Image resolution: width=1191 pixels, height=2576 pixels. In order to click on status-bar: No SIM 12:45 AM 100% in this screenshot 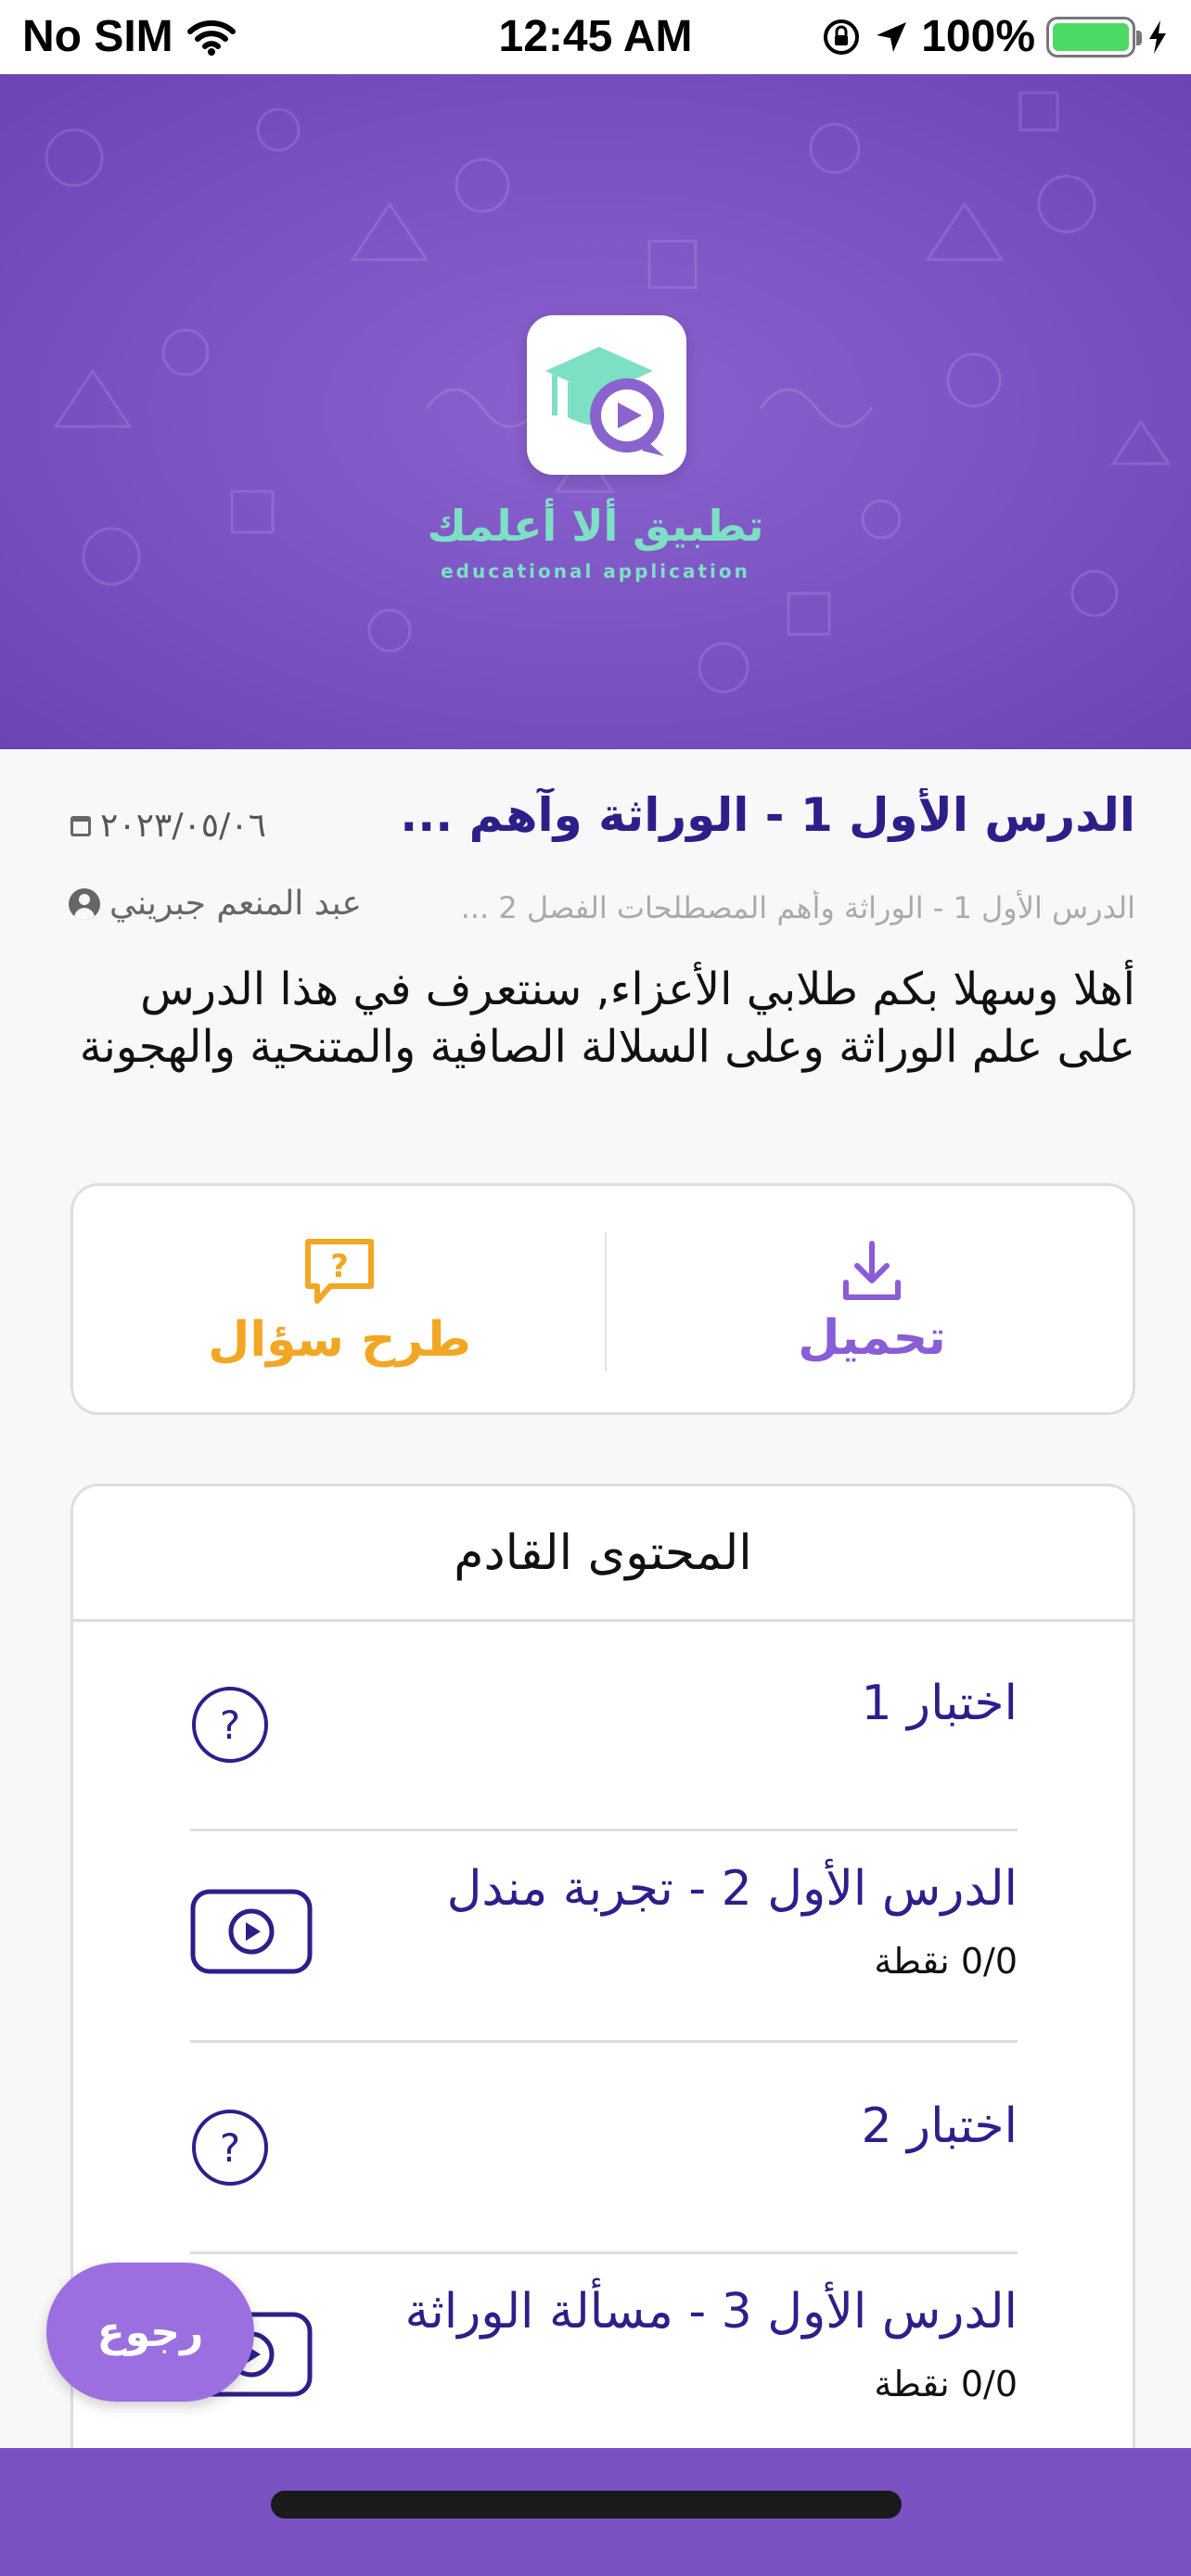, I will do `click(595, 37)`.